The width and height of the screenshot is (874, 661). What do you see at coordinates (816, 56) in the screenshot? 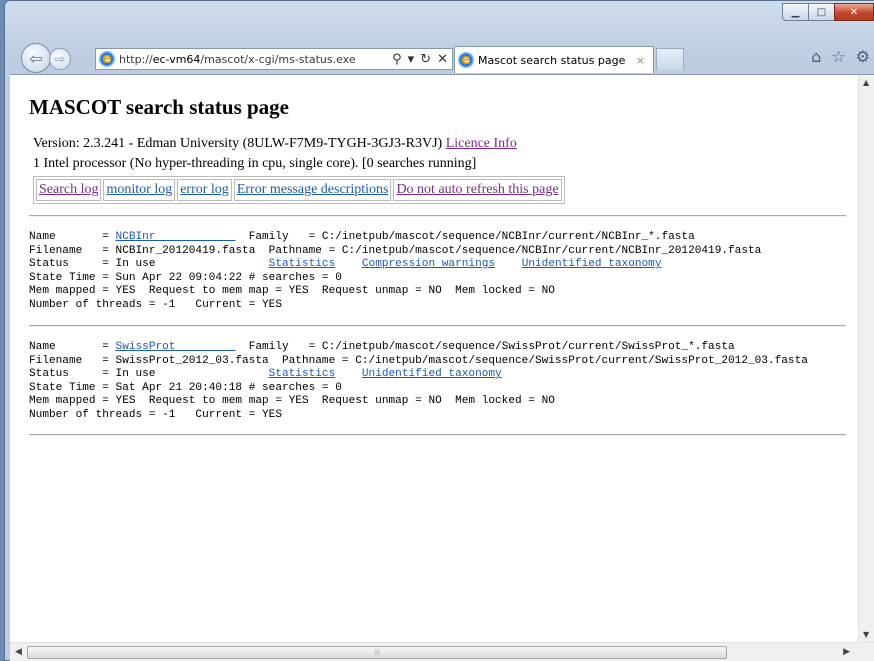
I see `home-icon: ⌂` at bounding box center [816, 56].